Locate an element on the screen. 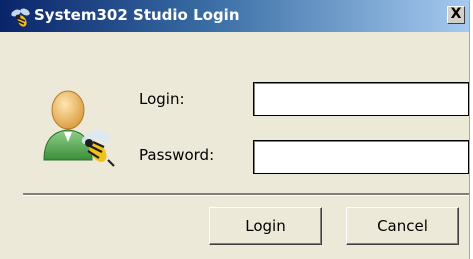 This screenshot has width=473, height=259. title-bar: System302 Studio Login X is located at coordinates (234, 16).